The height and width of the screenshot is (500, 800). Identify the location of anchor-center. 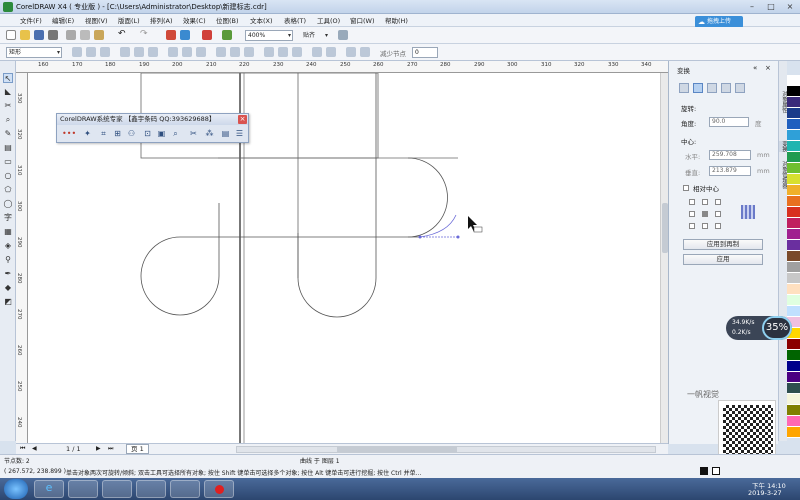
(705, 214).